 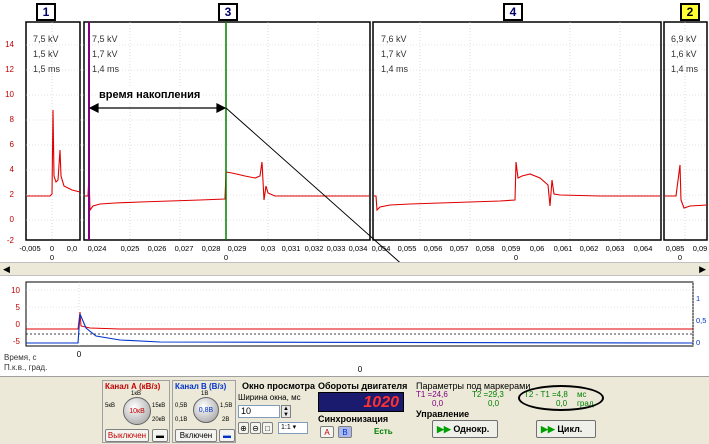 I want to click on overview-y2-tick: 0,5, so click(x=701, y=320).